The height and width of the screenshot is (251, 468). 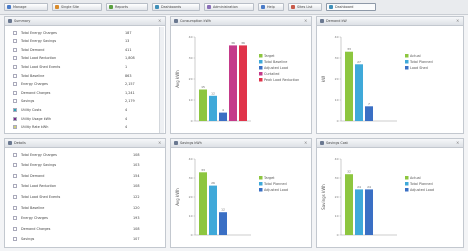 What do you see at coordinates (390, 143) in the screenshot?
I see `chart-panel-4-header: Savings Cost` at bounding box center [390, 143].